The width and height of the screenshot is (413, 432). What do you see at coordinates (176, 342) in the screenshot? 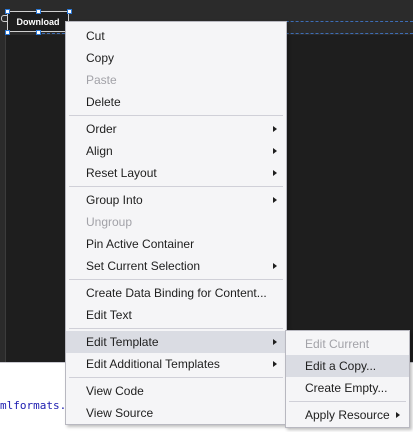
I see `menu-item-edit-template: Edit Template` at bounding box center [176, 342].